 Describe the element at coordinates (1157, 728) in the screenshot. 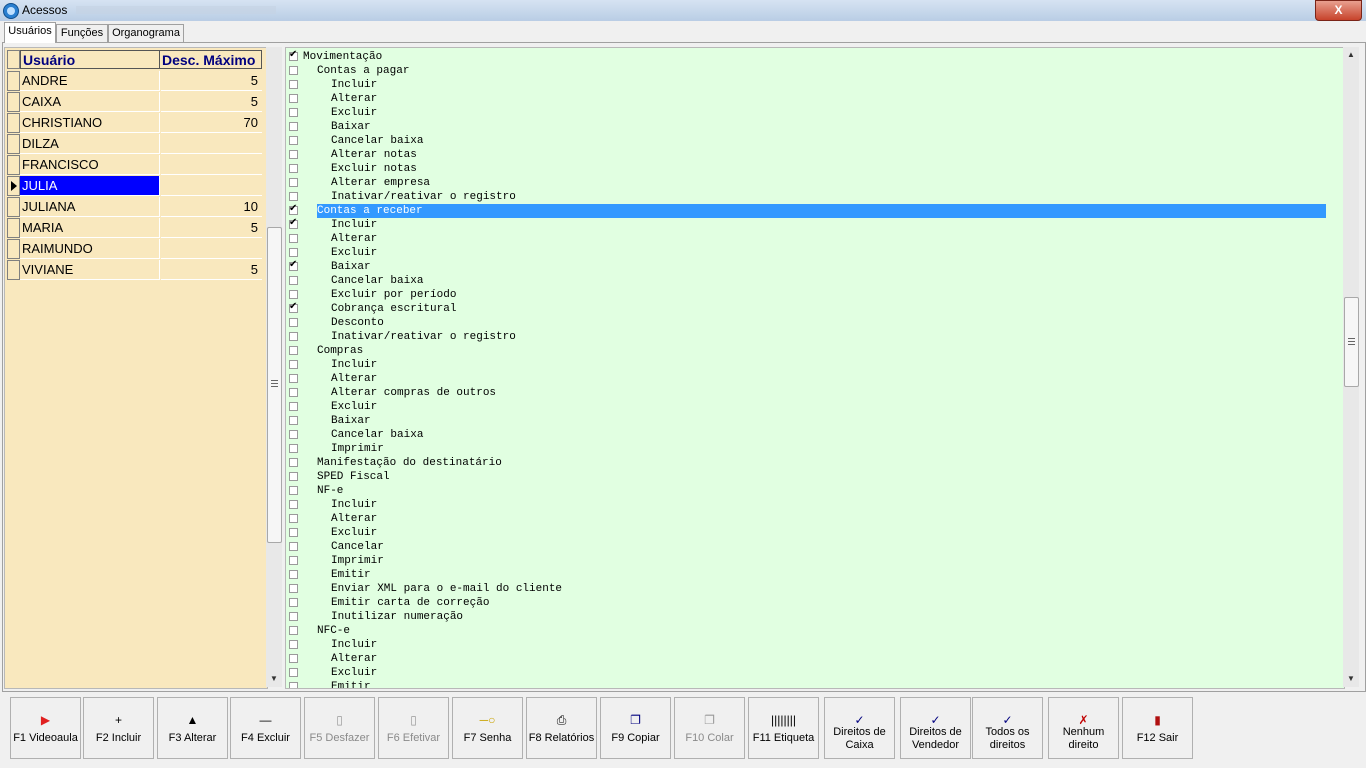

I see `sair-button: ▮ F12 Sair` at that location.